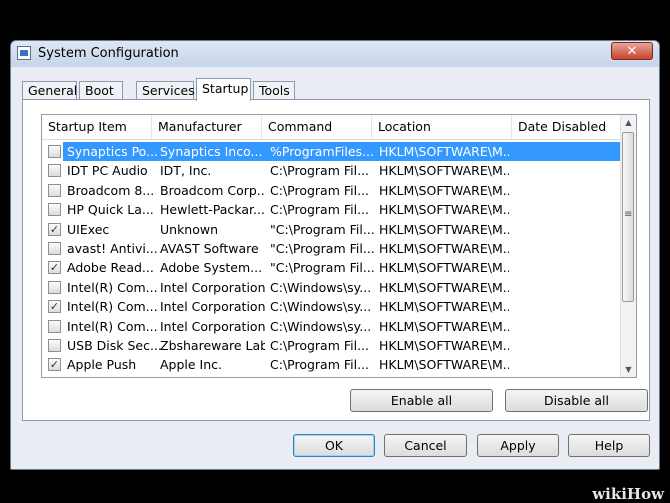 Image resolution: width=670 pixels, height=503 pixels. Describe the element at coordinates (335, 54) in the screenshot. I see `title-bar: System Configuration ✕` at that location.